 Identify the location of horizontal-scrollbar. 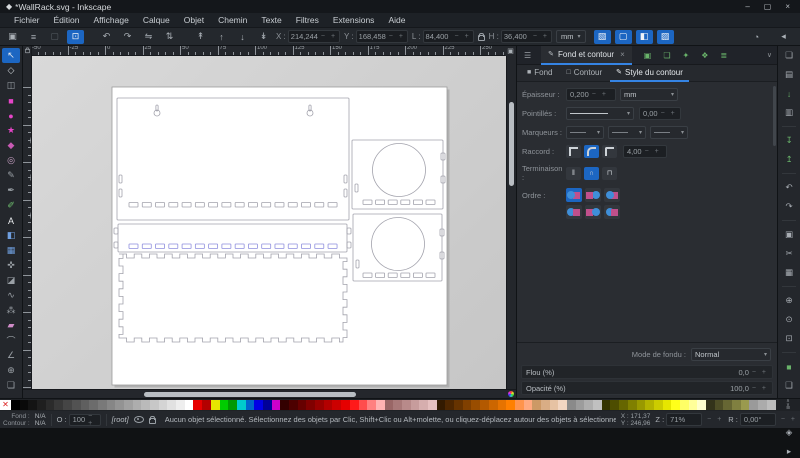
(268, 394).